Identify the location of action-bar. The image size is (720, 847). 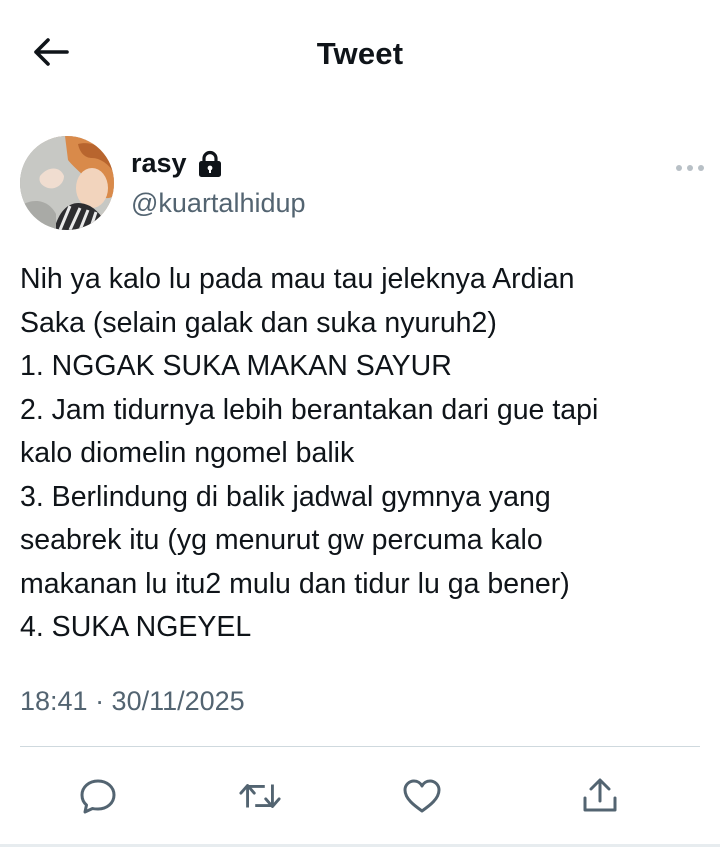
(360, 798).